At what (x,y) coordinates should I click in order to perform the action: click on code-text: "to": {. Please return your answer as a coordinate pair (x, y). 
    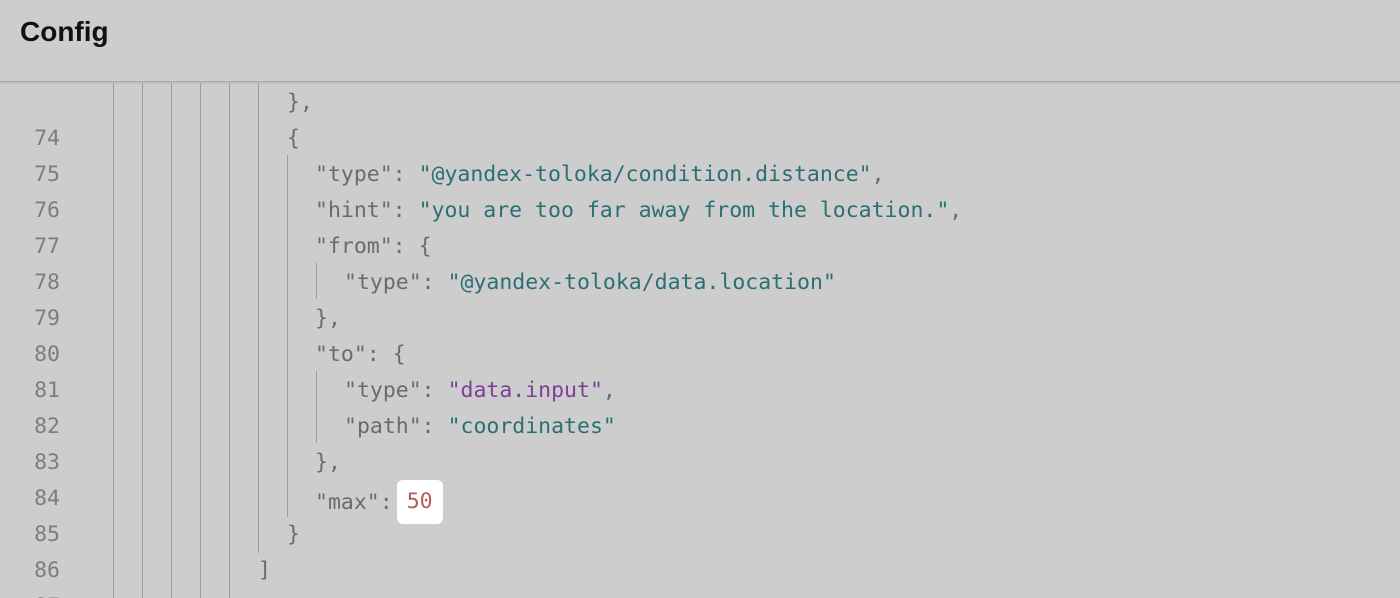
    Looking at the image, I should click on (360, 355).